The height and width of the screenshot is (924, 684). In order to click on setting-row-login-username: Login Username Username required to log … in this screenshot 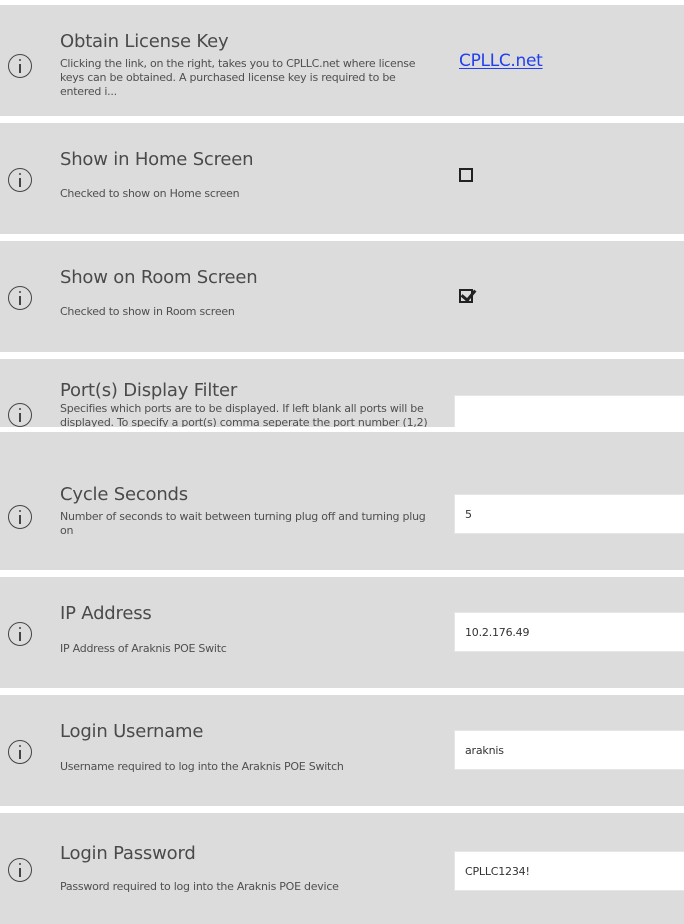, I will do `click(342, 750)`.